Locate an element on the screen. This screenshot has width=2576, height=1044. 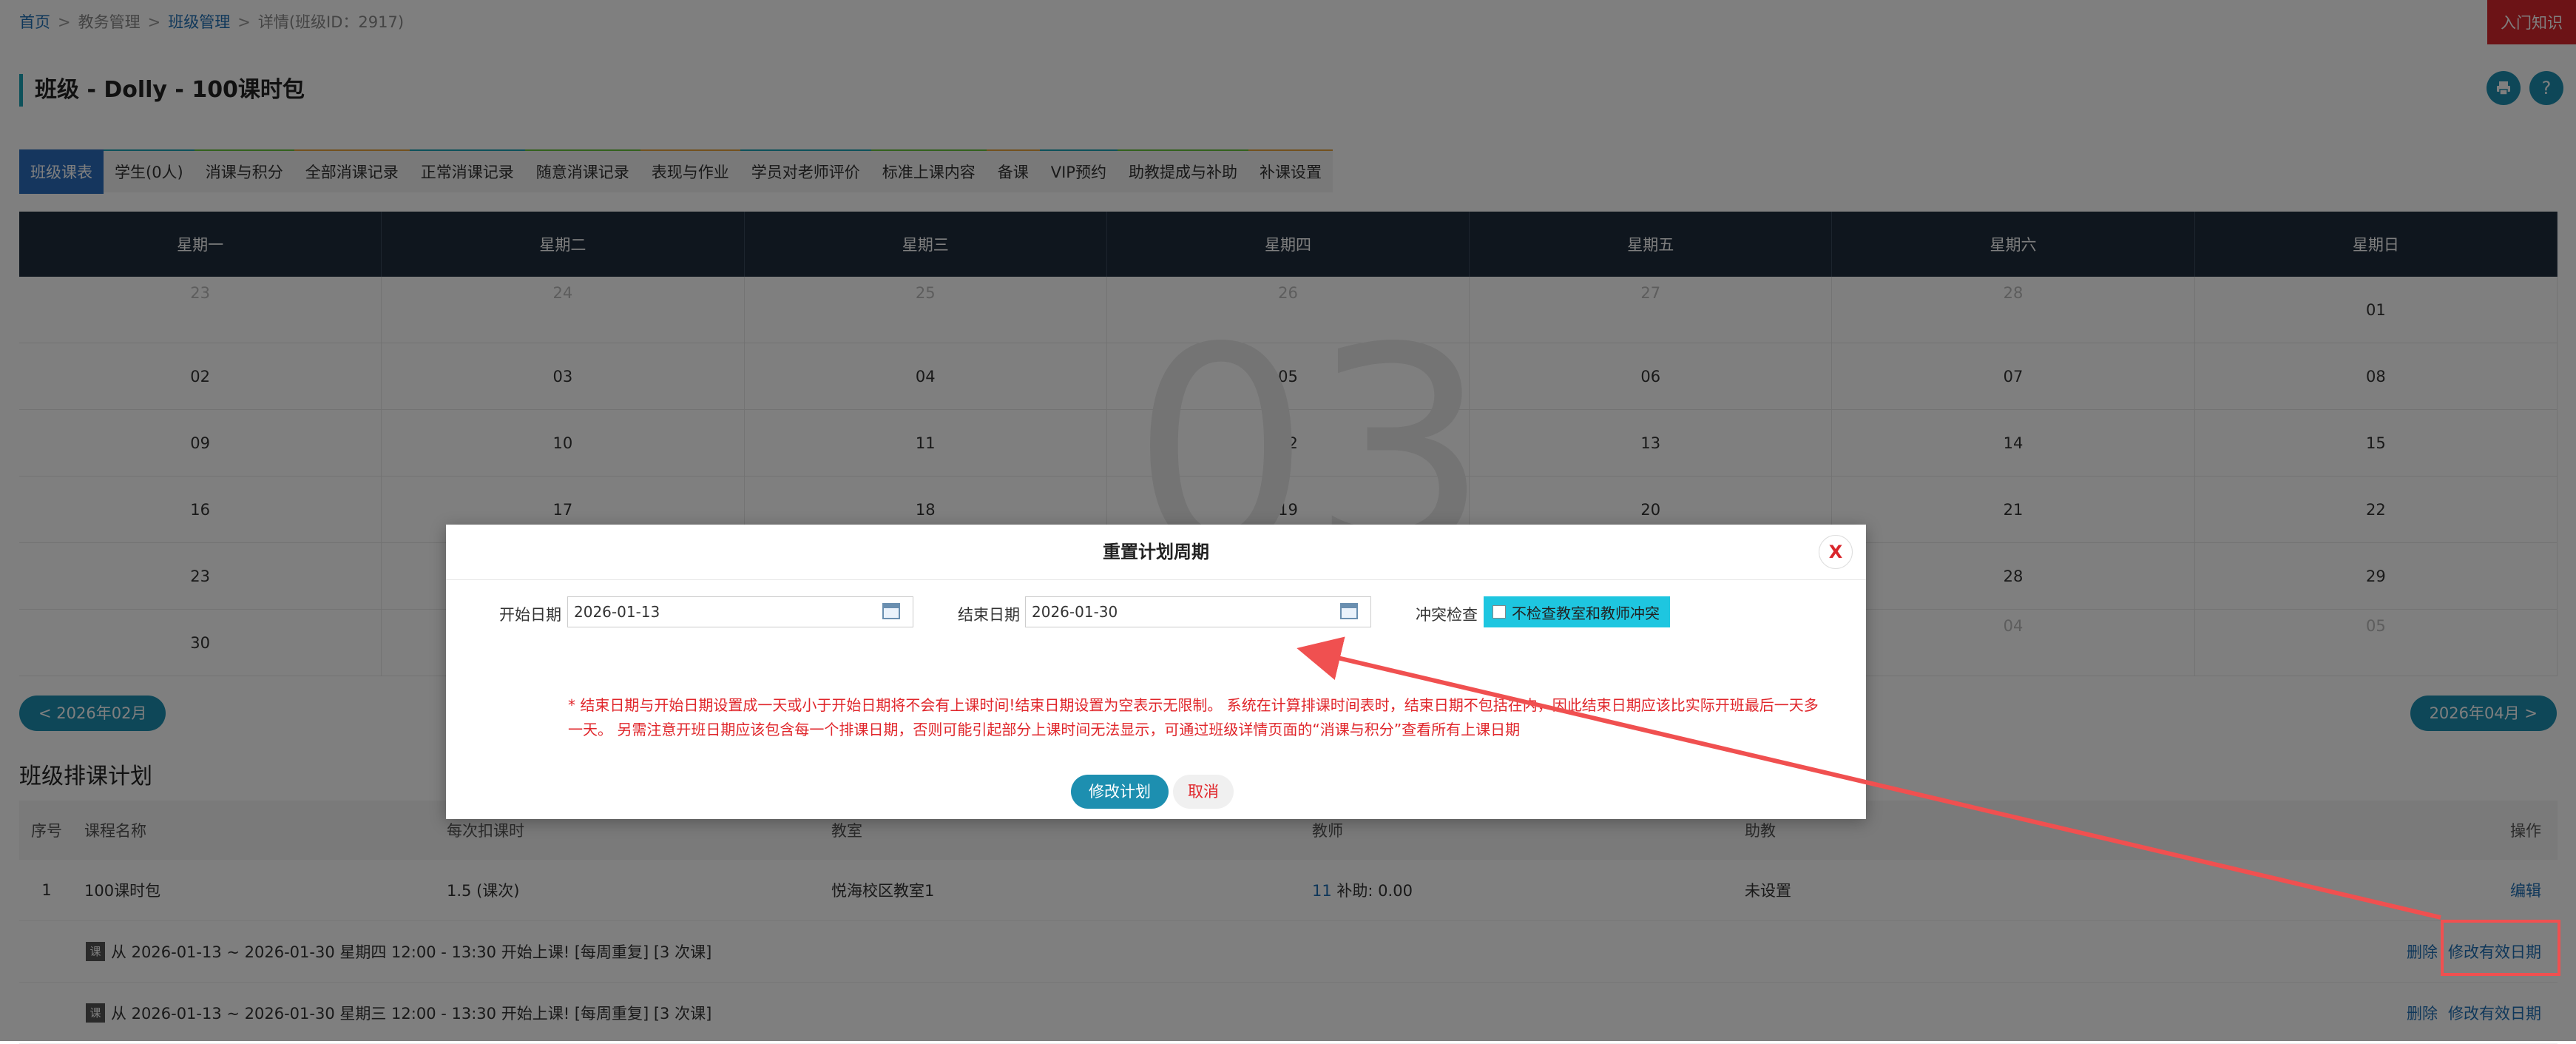
annotation-arrow is located at coordinates (1869, 778).